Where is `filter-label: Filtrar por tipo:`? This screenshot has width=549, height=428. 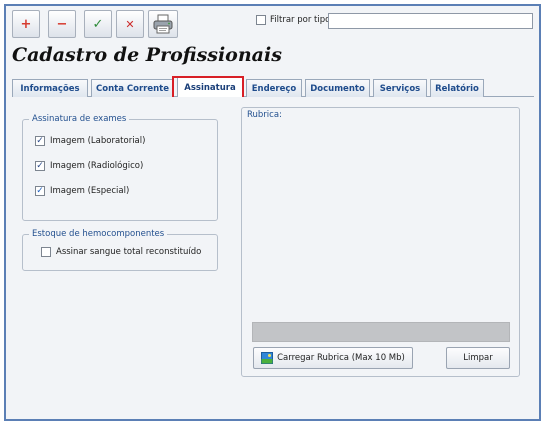
filter-label: Filtrar por tipo: is located at coordinates (302, 20).